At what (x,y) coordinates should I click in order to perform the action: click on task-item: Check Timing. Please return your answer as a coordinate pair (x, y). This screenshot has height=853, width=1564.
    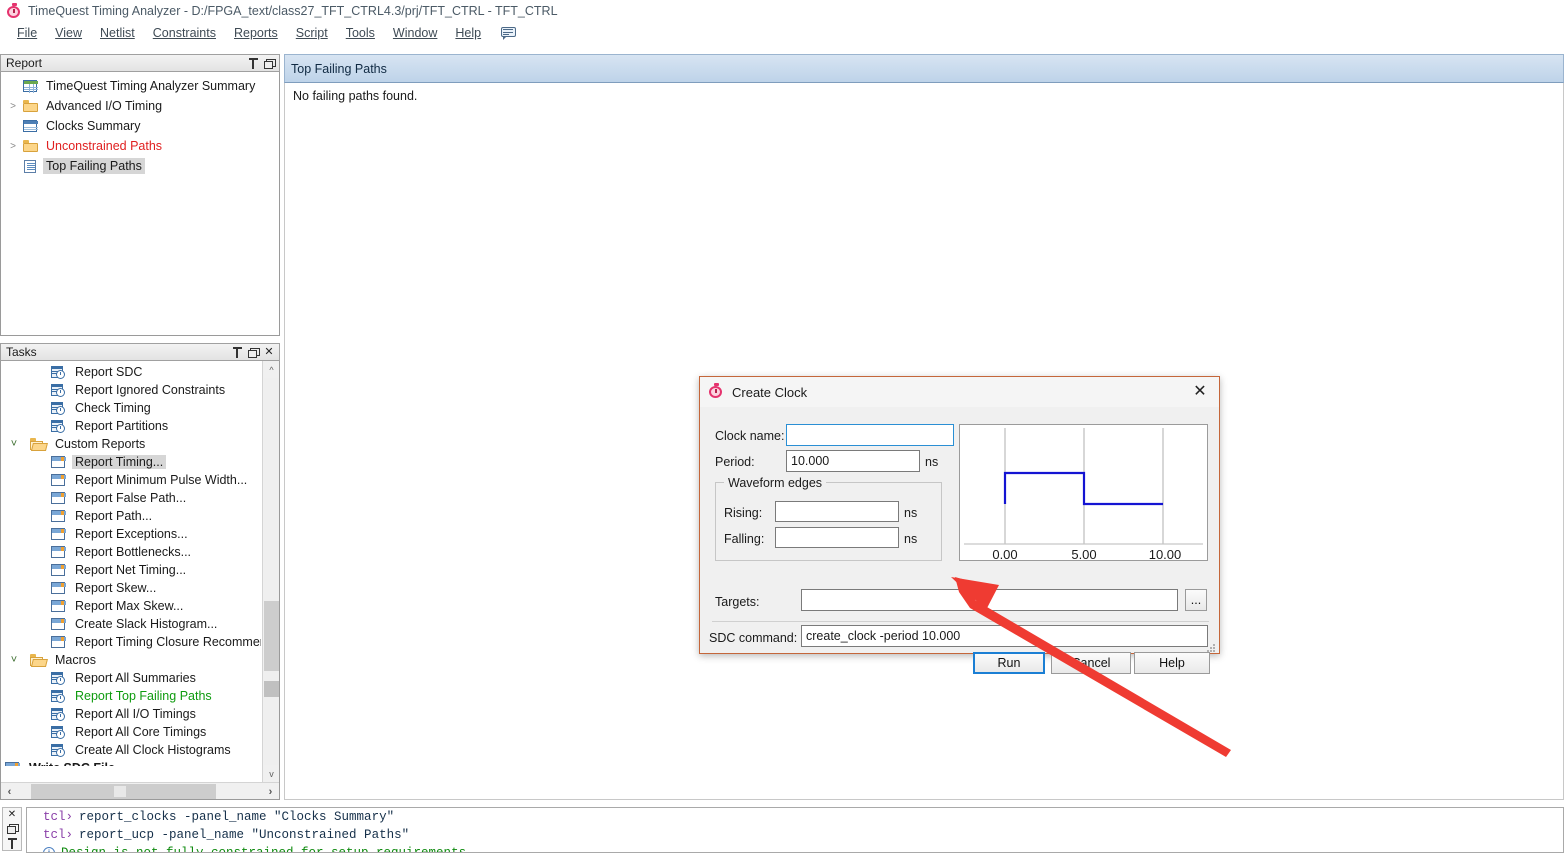
    Looking at the image, I should click on (131, 408).